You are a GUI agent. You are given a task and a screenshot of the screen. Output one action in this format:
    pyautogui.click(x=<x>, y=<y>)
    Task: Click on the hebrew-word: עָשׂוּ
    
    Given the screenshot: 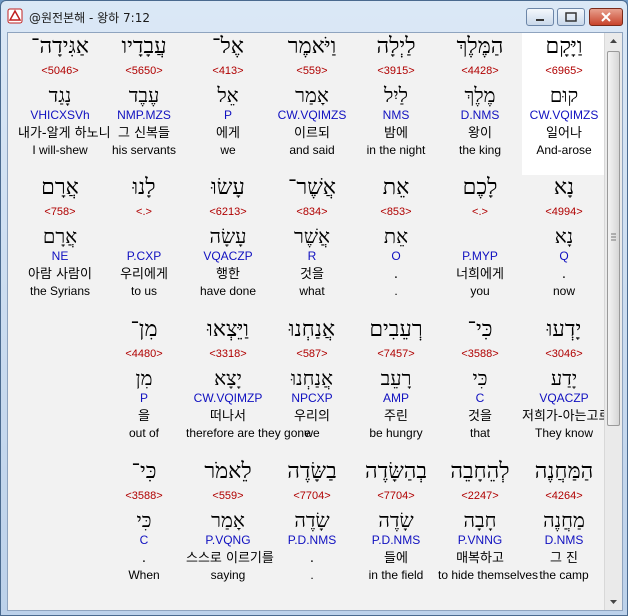 What is the action you would take?
    pyautogui.click(x=228, y=187)
    